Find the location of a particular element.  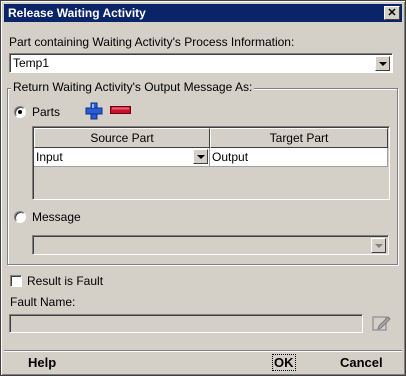

fault-name-label: Fault Name: is located at coordinates (43, 302).